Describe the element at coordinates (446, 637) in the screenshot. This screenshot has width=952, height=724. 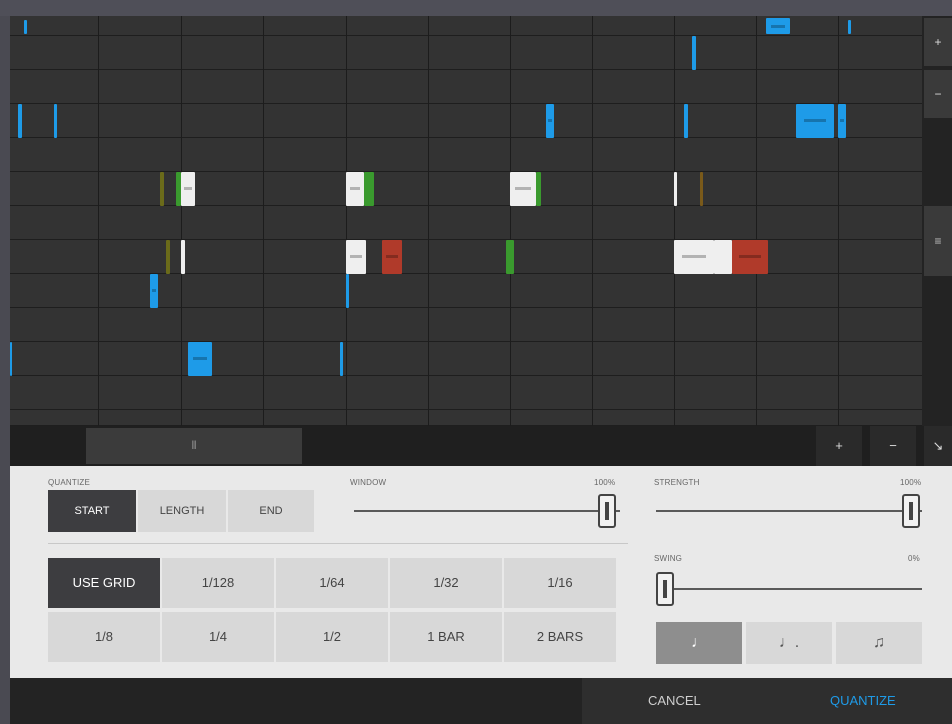
I see `grid-1-bar-button: 1 BAR` at that location.